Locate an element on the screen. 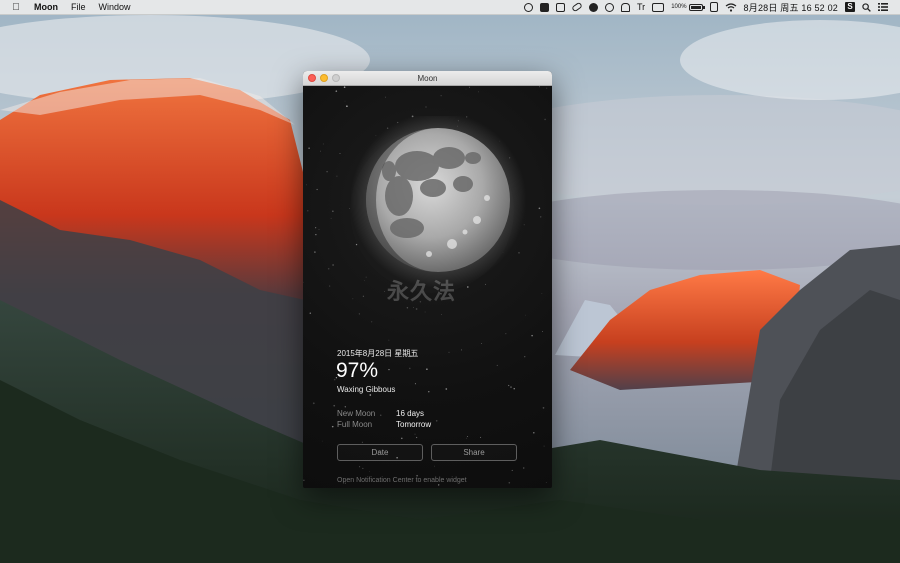 The image size is (900, 563). dropbox-icon is located at coordinates (545, 7).